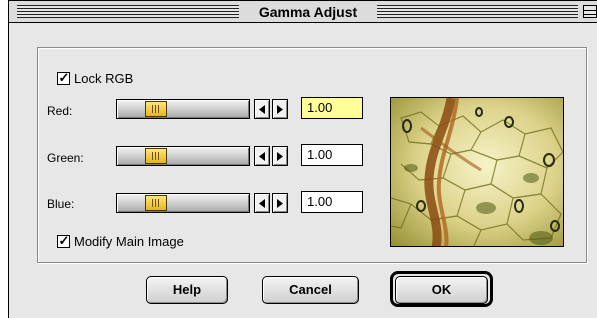 This screenshot has width=597, height=318. Describe the element at coordinates (477, 11) in the screenshot. I see `title-stripes-right` at that location.